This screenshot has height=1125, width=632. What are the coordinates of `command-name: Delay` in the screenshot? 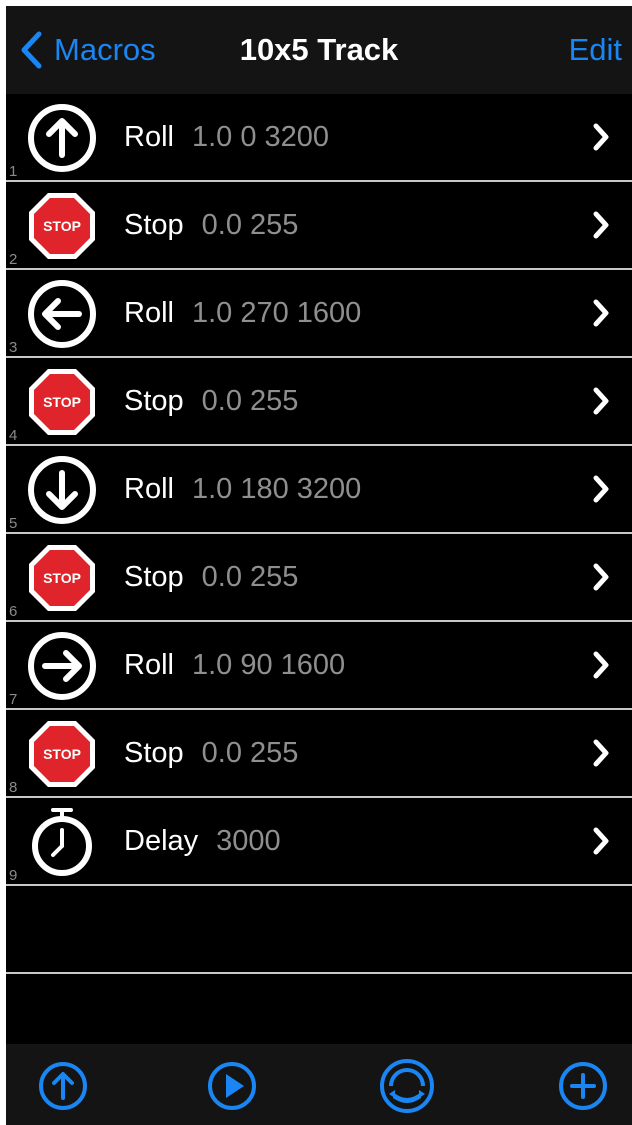 It's located at (161, 841).